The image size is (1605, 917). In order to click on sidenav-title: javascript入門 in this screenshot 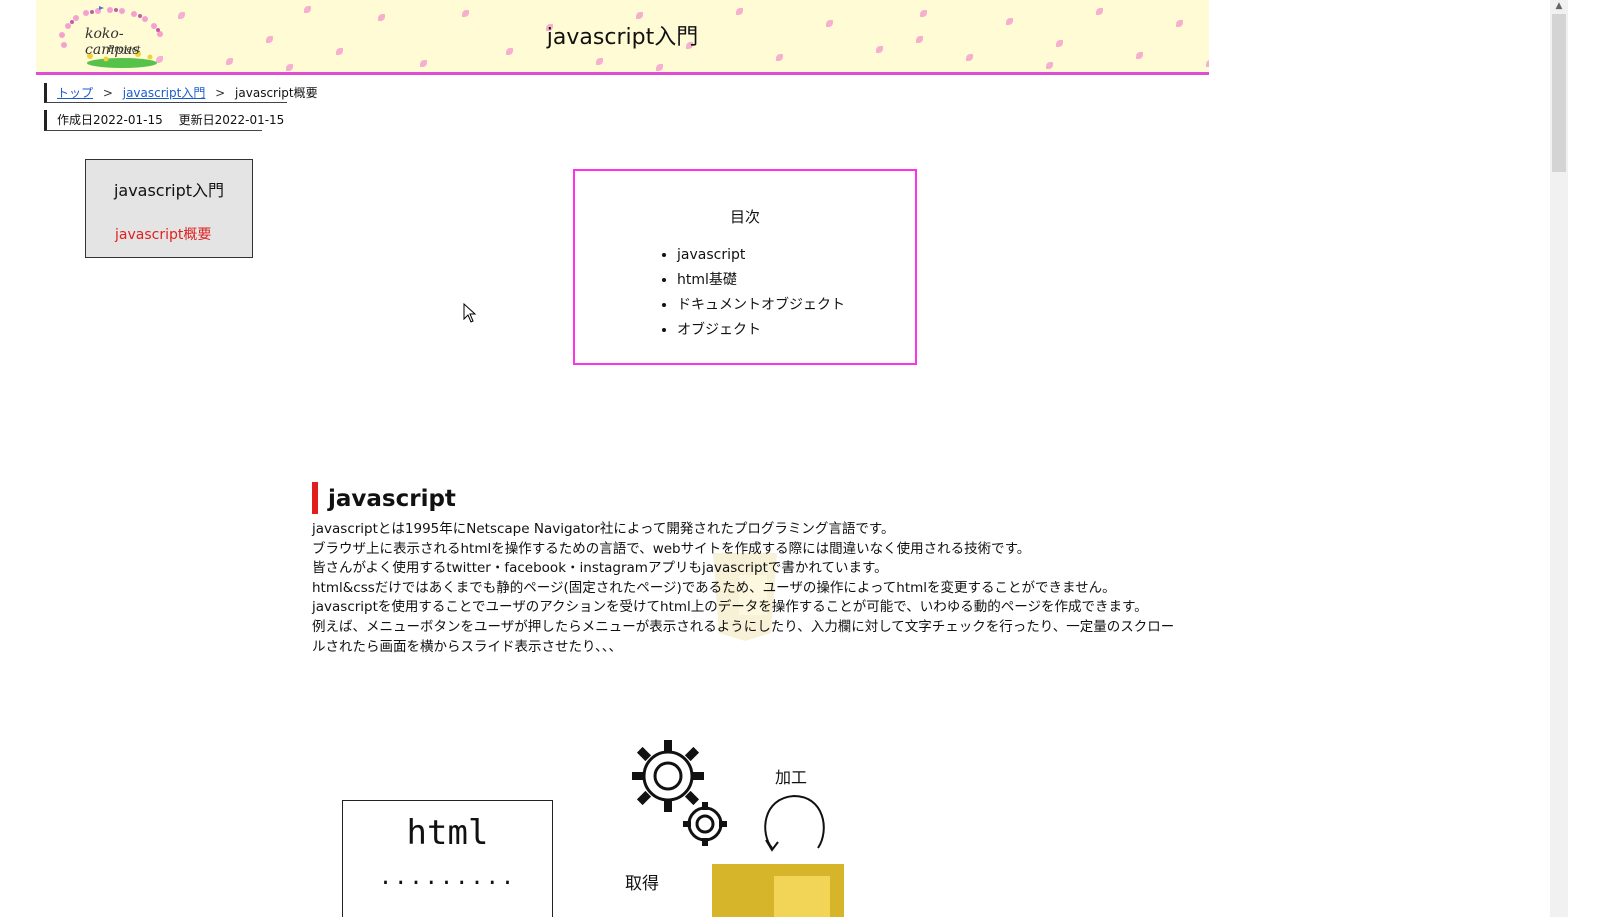, I will do `click(169, 189)`.